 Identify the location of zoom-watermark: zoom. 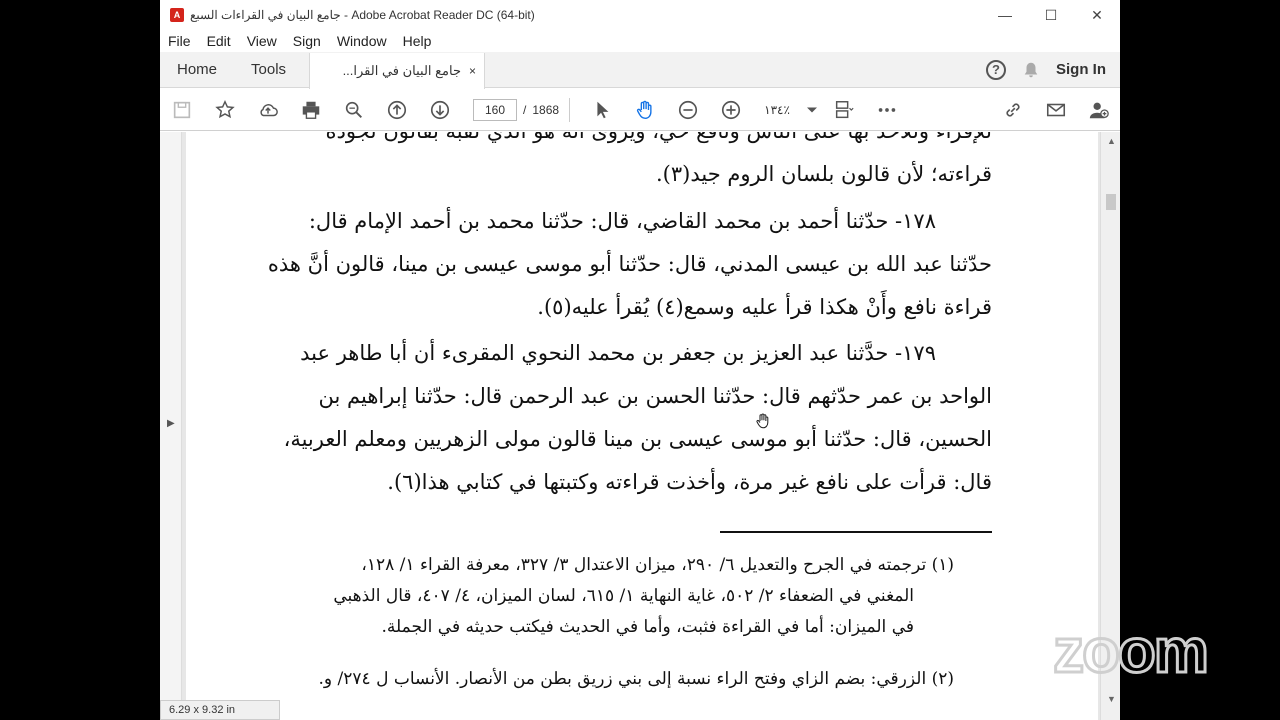
(1131, 654).